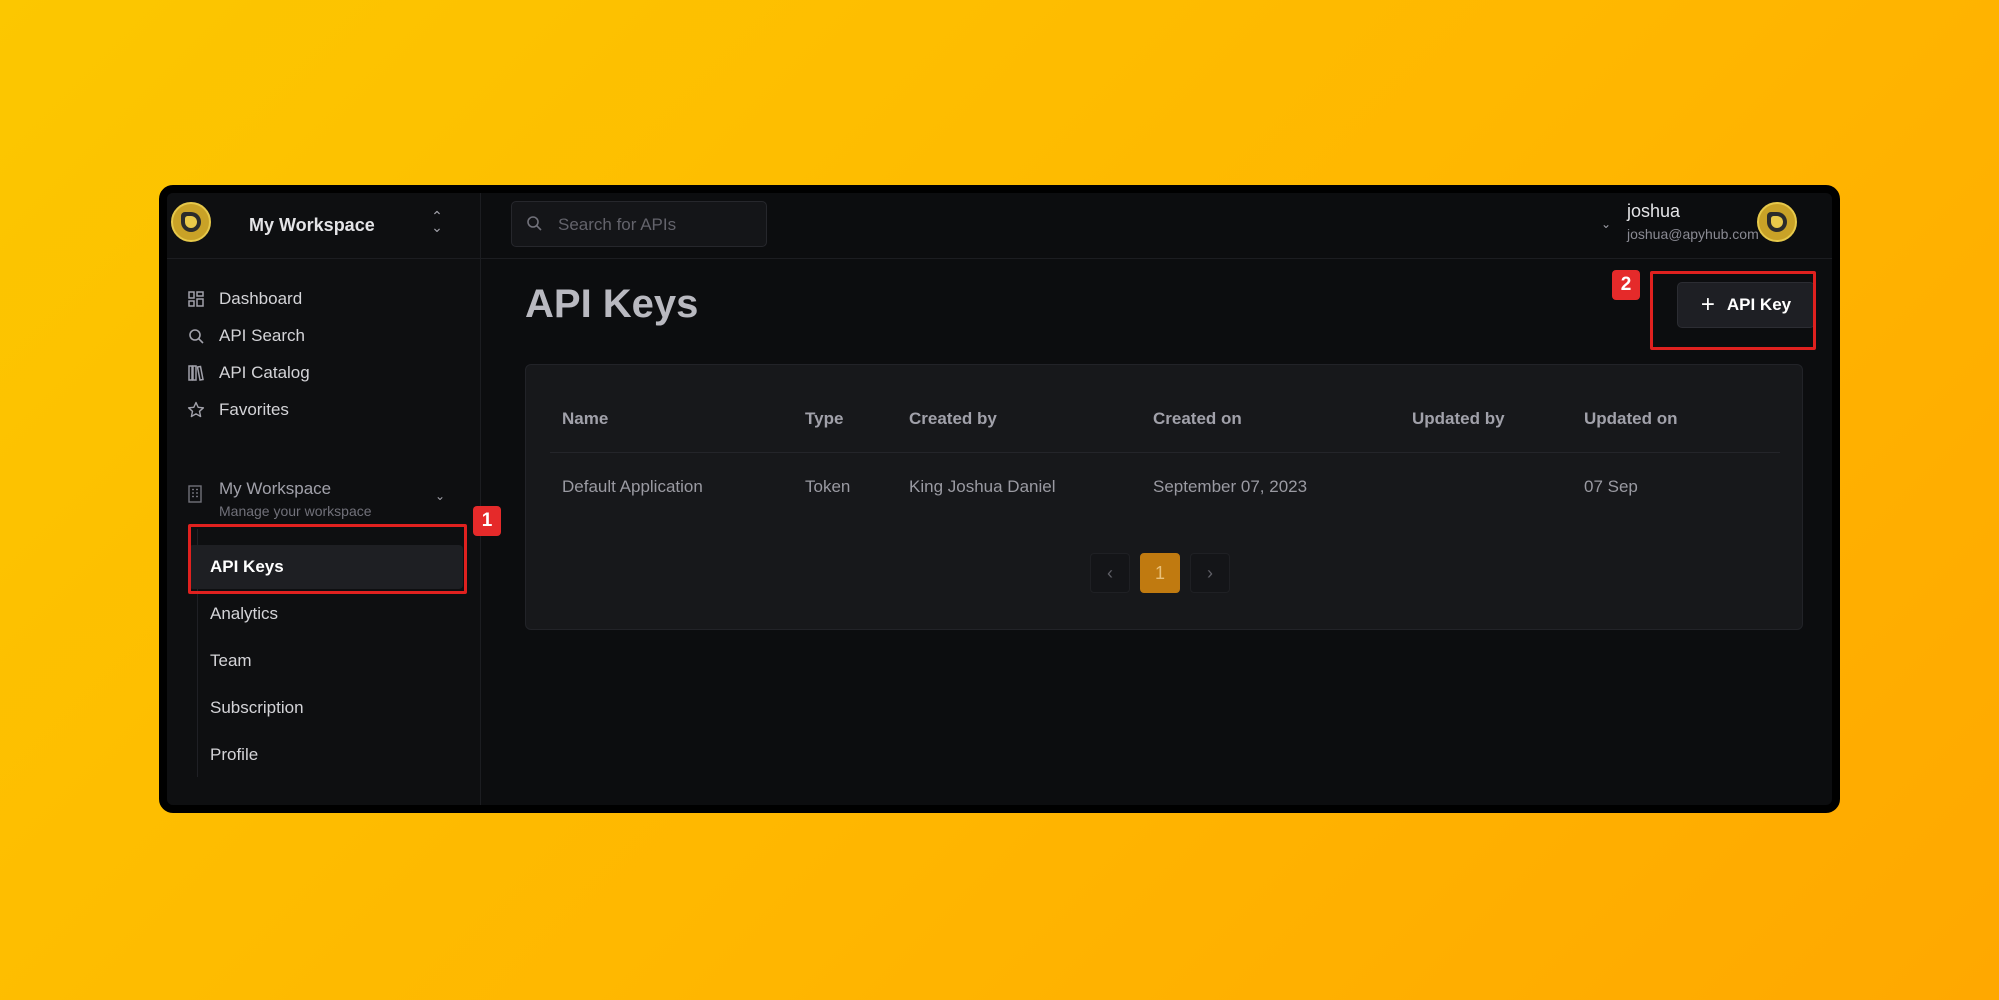  Describe the element at coordinates (196, 373) in the screenshot. I see `book-icon` at that location.